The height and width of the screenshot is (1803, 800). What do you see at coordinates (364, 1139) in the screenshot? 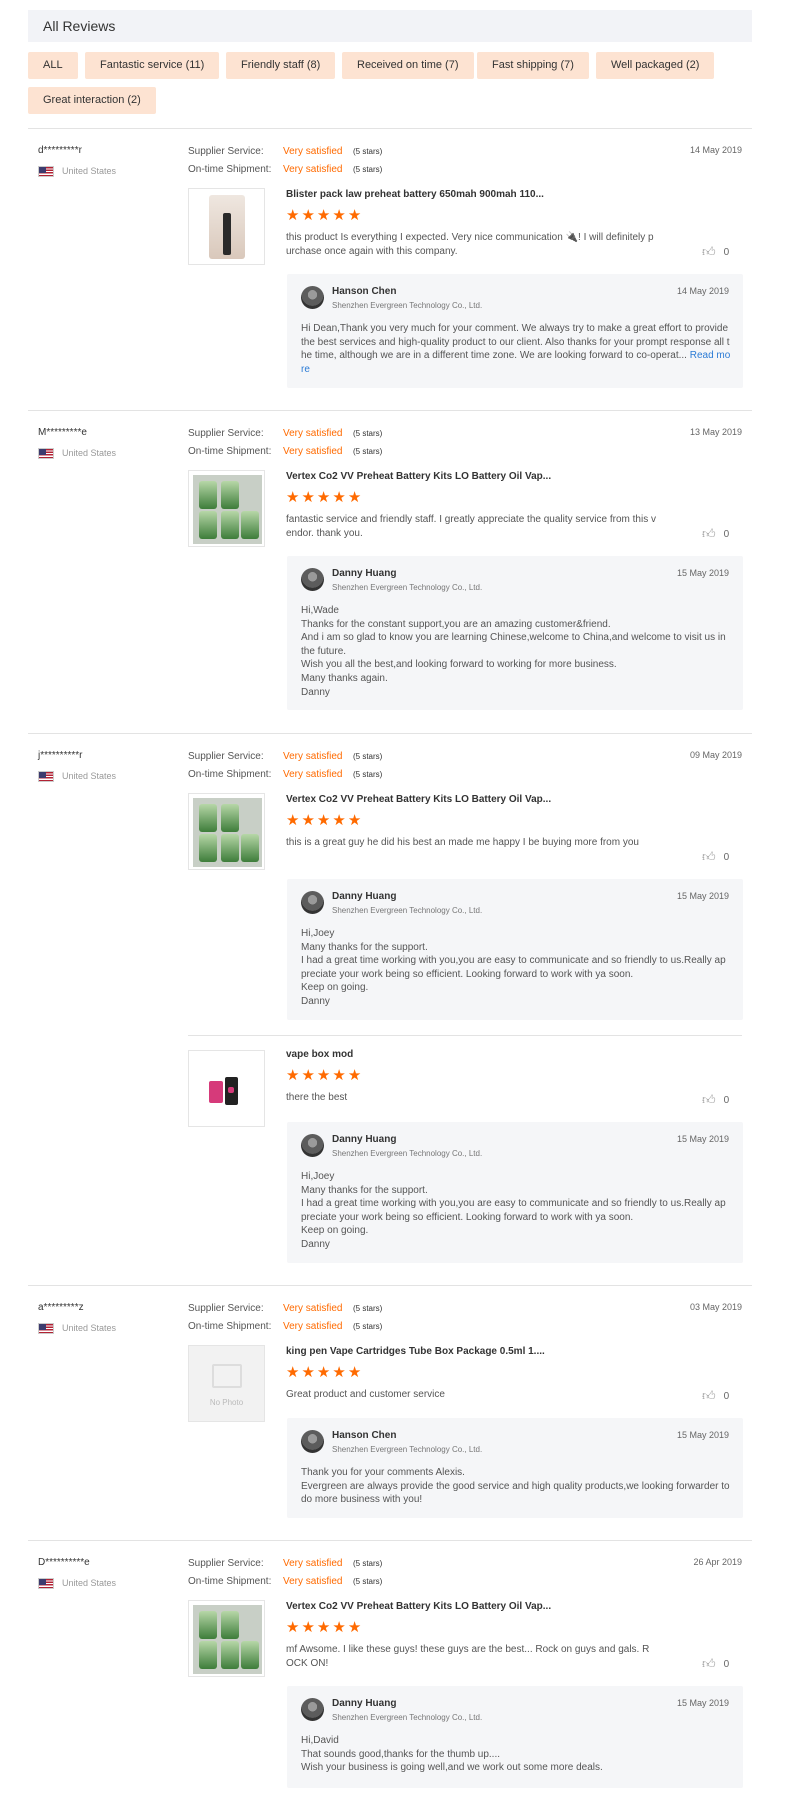
I see `reply-author: Danny Huang` at bounding box center [364, 1139].